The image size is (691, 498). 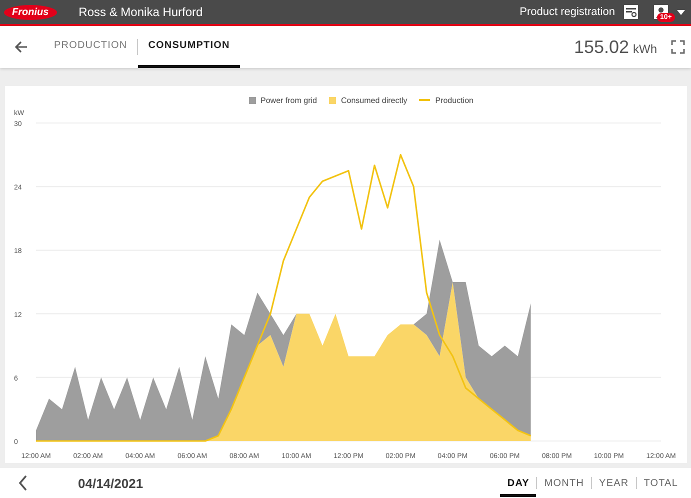 What do you see at coordinates (614, 483) in the screenshot?
I see `period-tab: YEAR` at bounding box center [614, 483].